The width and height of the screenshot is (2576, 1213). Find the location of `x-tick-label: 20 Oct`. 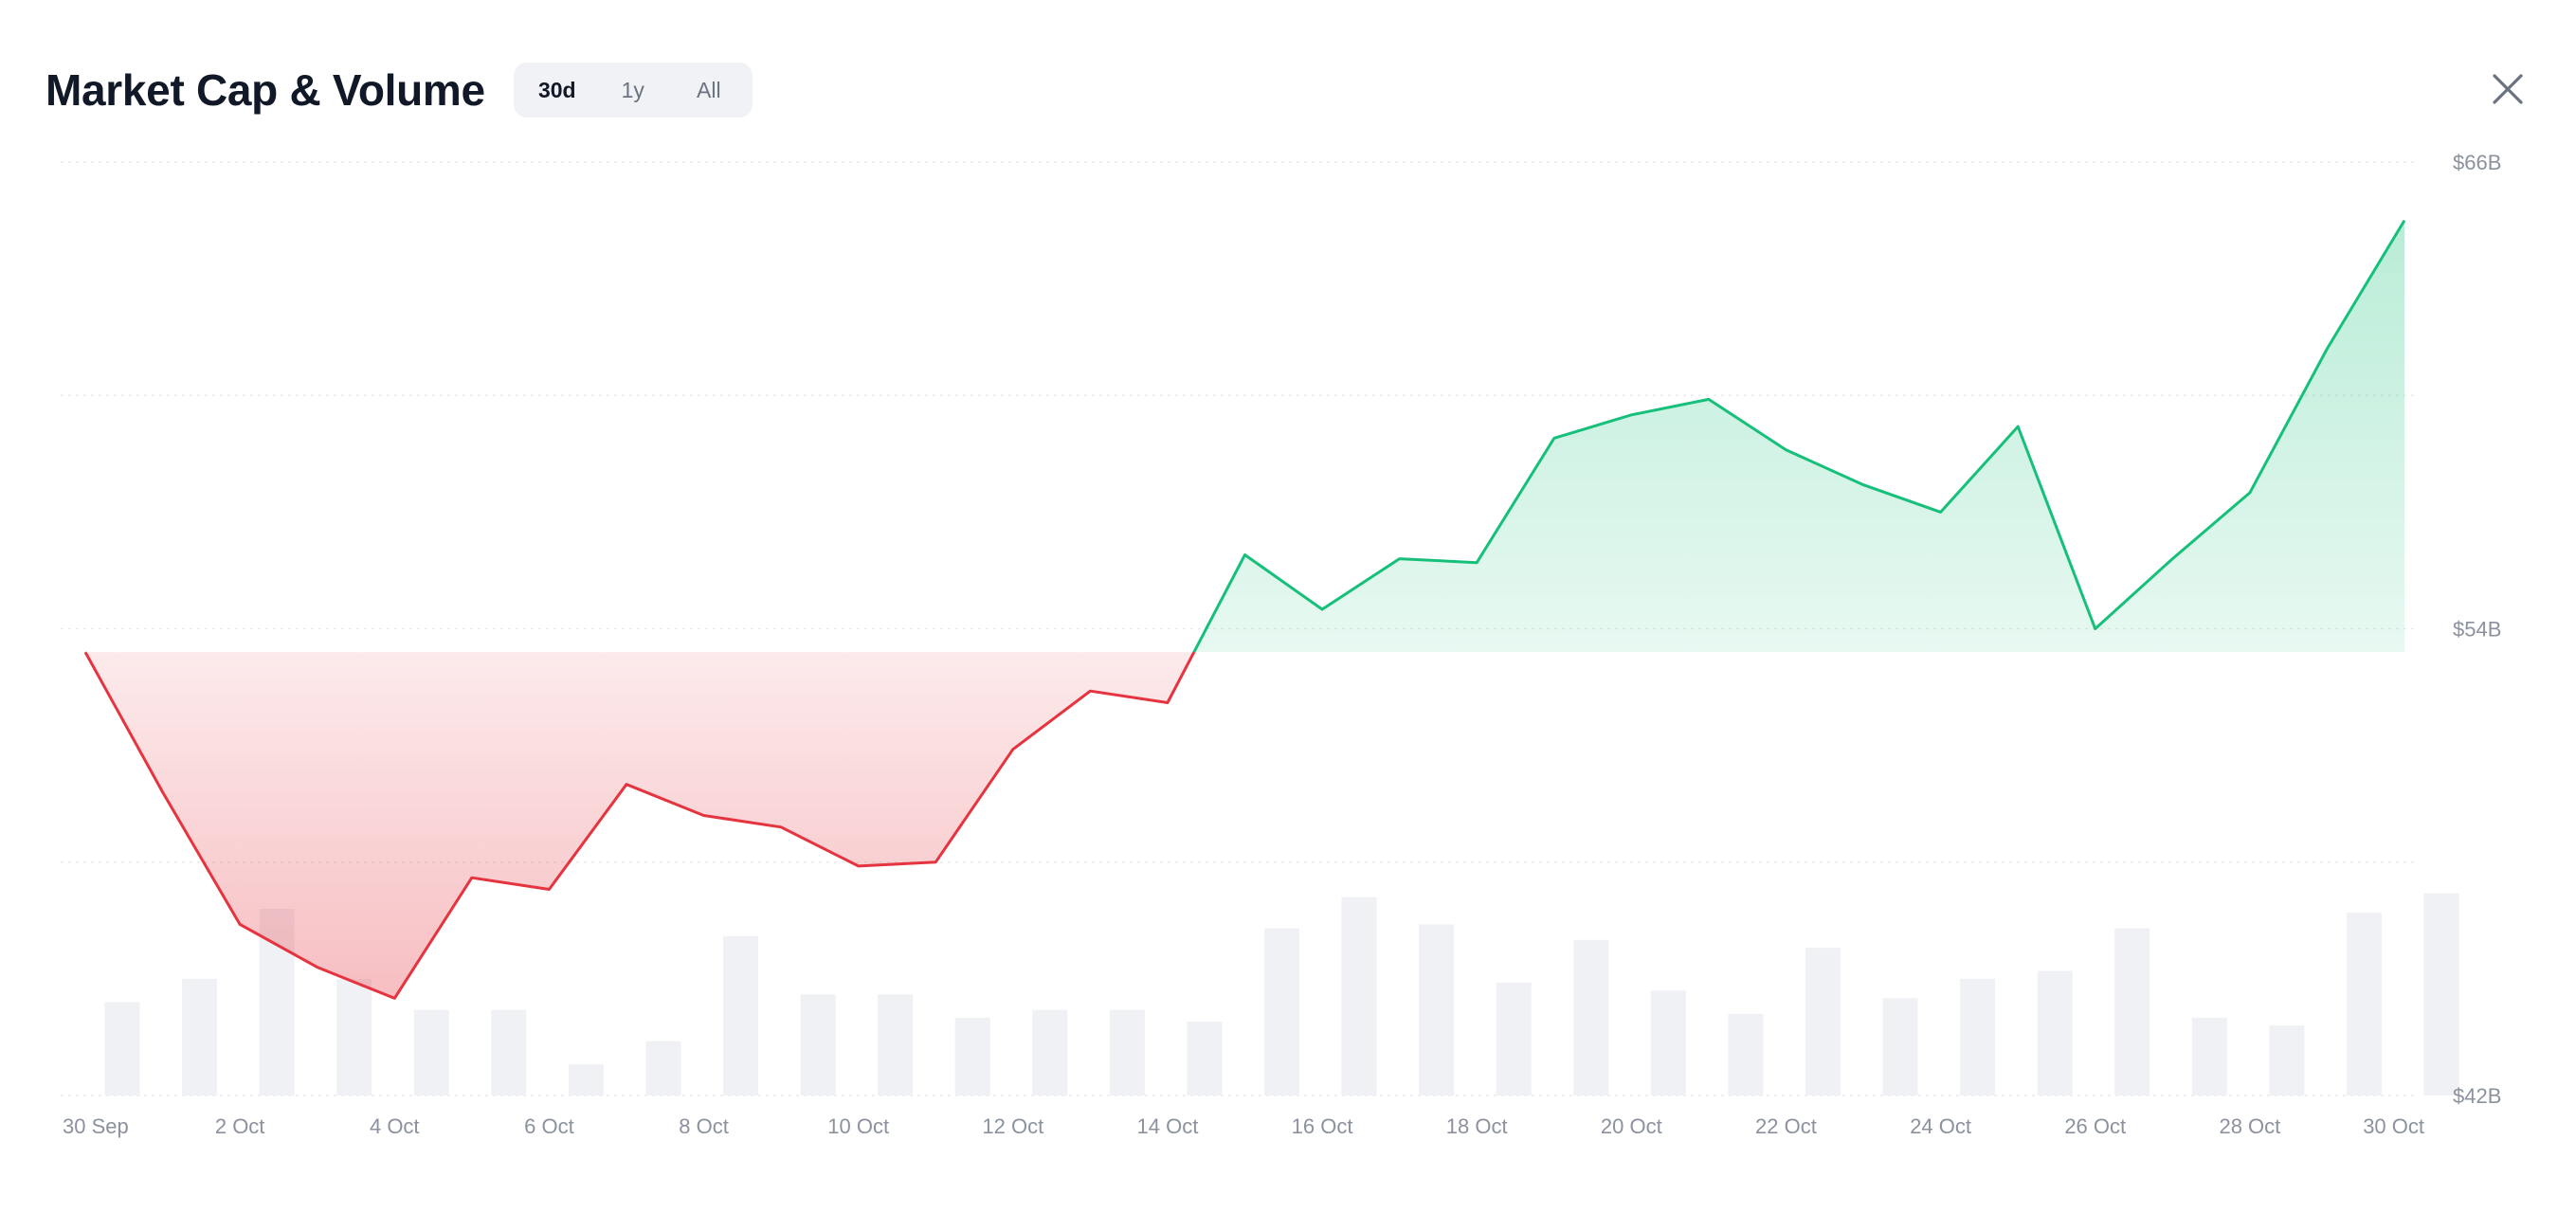

x-tick-label: 20 Oct is located at coordinates (1631, 1126).